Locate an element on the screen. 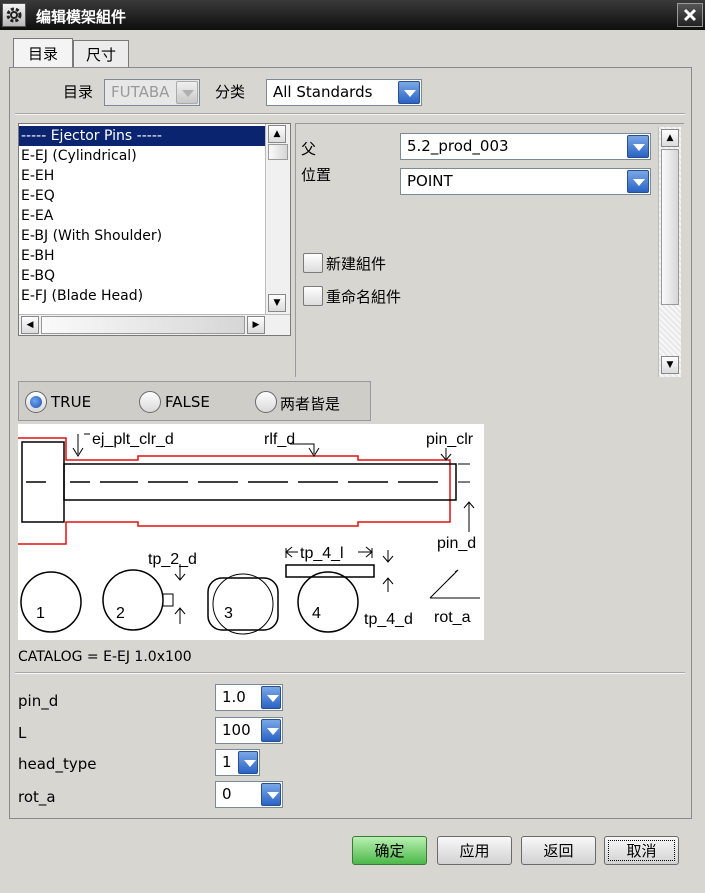 This screenshot has height=893, width=705. param-pin-d-combo: 1.0 is located at coordinates (249, 697).